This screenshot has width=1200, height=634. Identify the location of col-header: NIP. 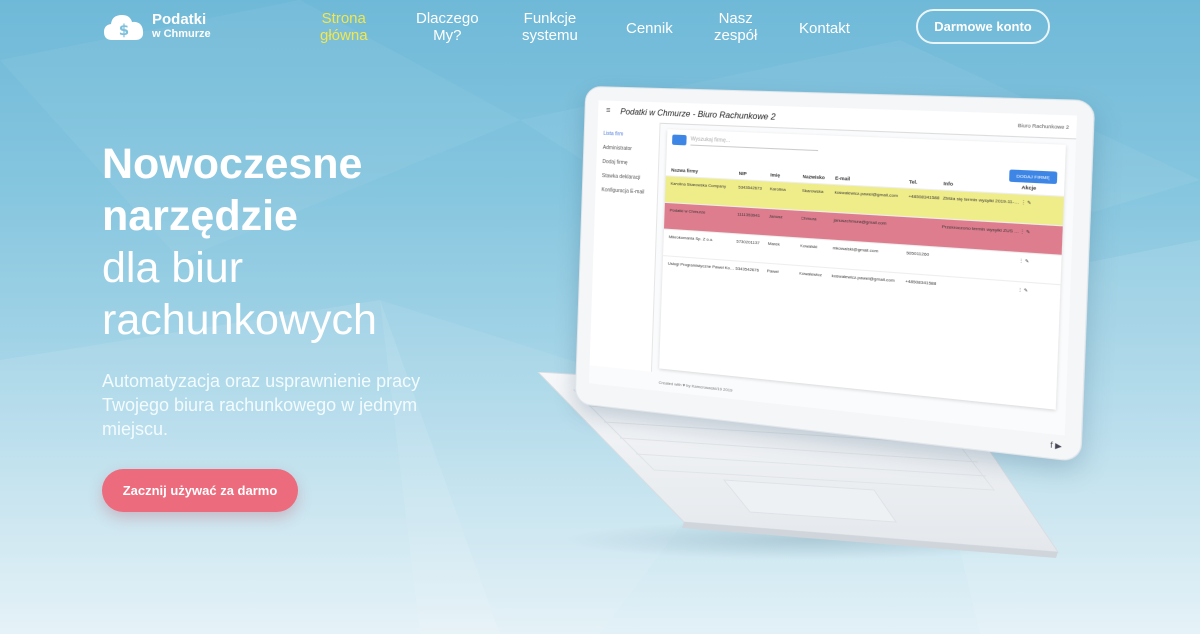
(742, 173).